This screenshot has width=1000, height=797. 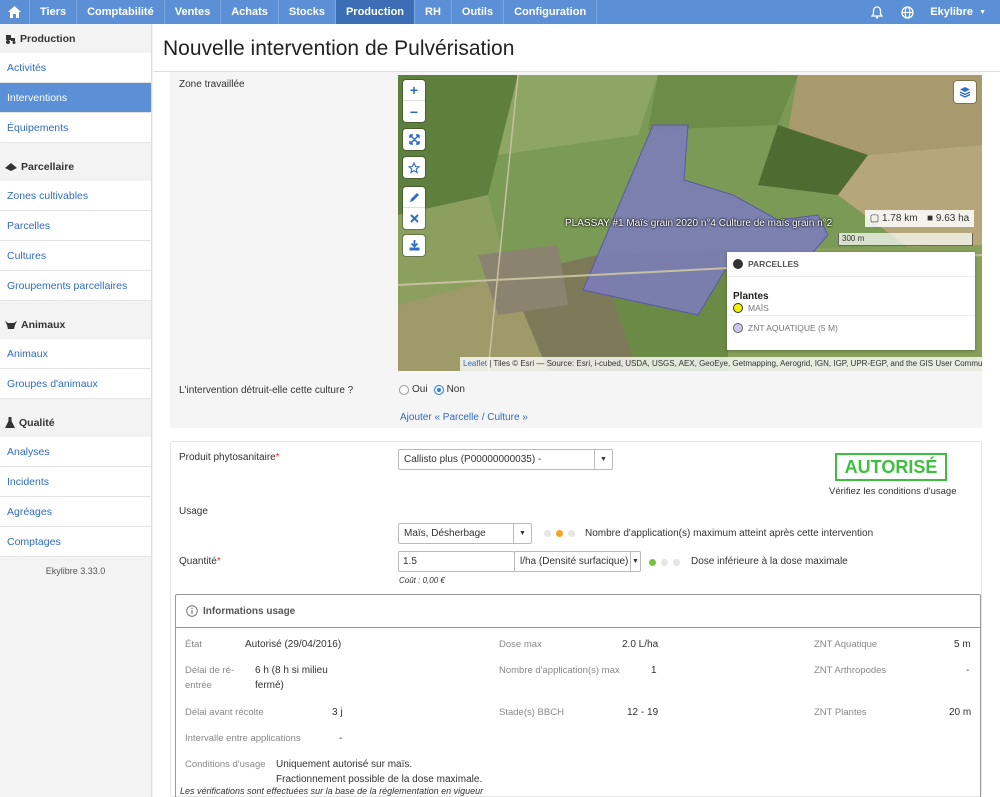 What do you see at coordinates (438, 389) in the screenshot?
I see `radio-non-circle` at bounding box center [438, 389].